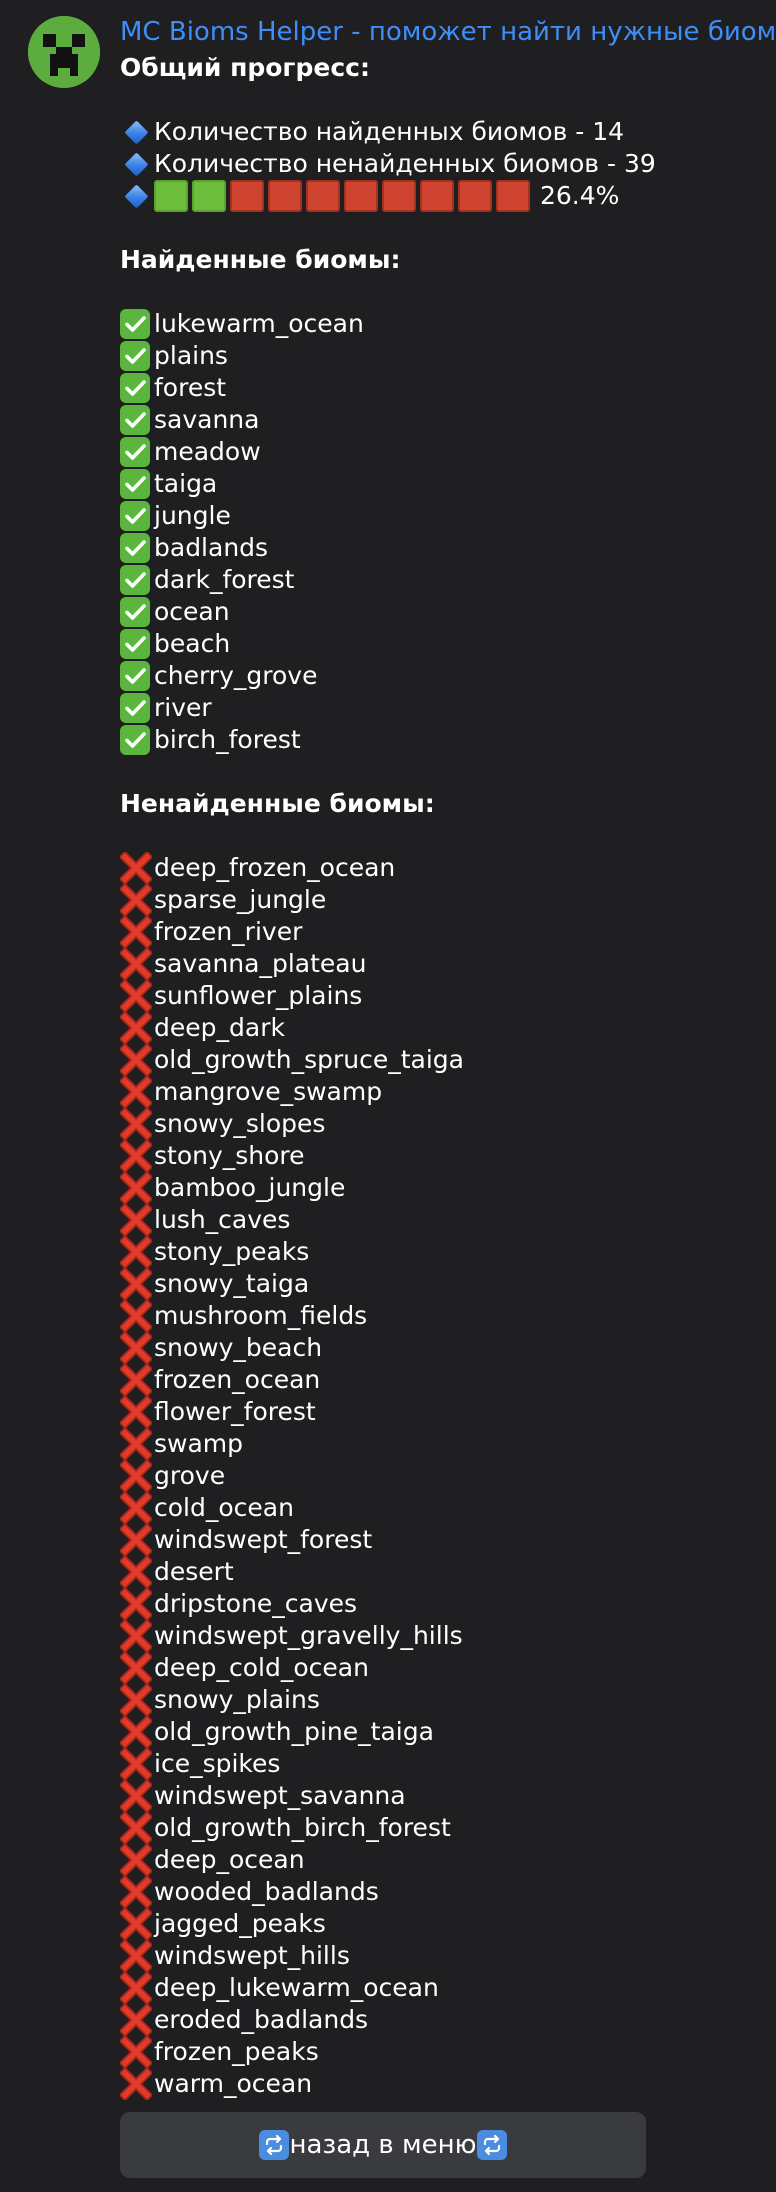  I want to click on biome-name: snowy_plains, so click(237, 1699).